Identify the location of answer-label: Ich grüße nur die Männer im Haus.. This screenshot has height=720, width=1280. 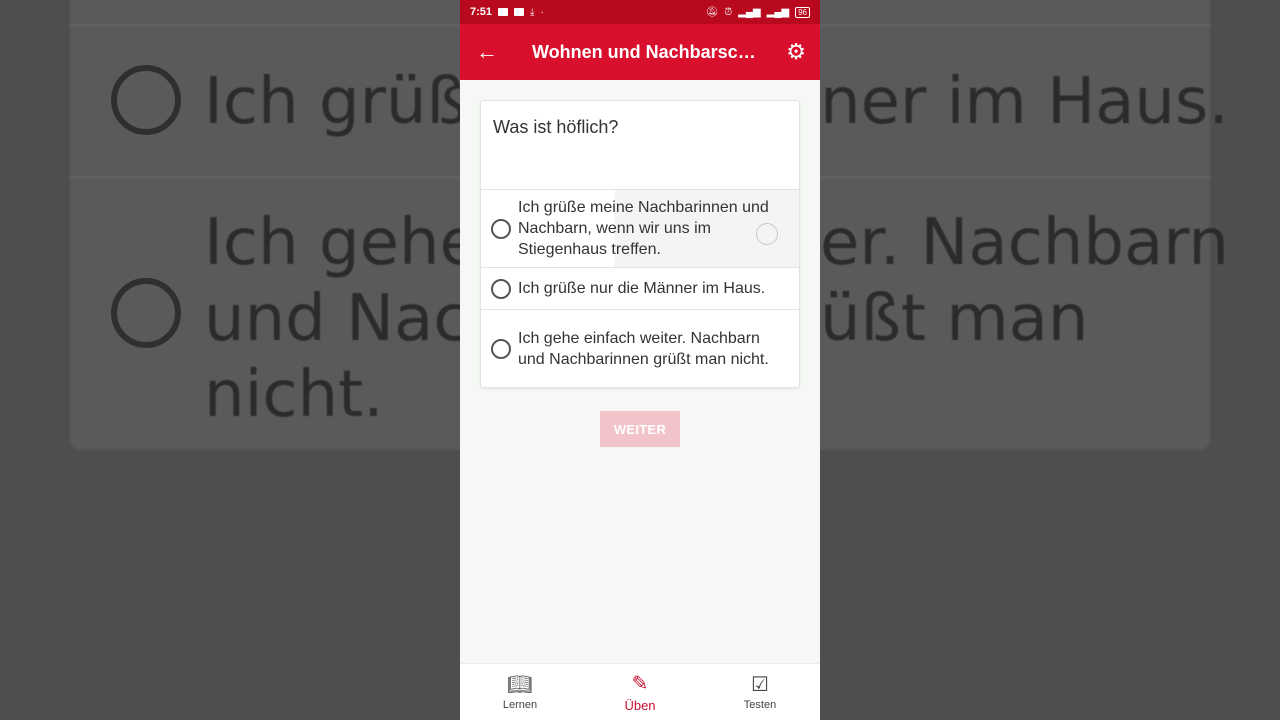
(642, 288).